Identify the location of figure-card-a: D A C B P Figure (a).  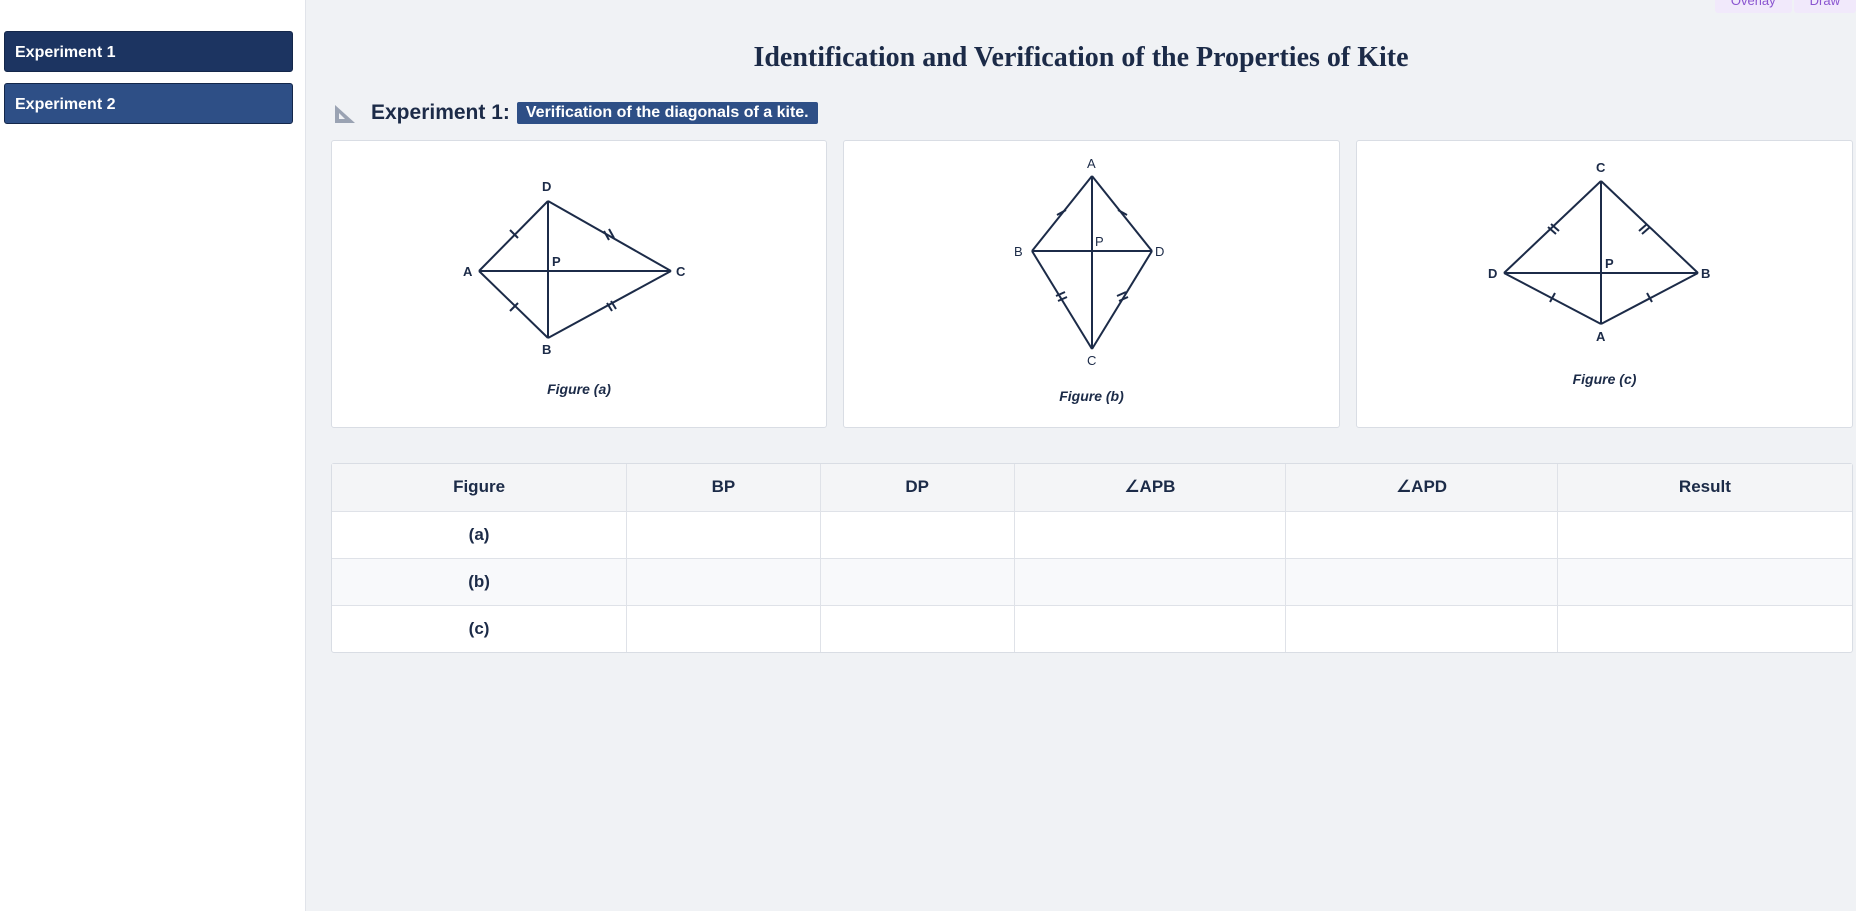
(579, 284).